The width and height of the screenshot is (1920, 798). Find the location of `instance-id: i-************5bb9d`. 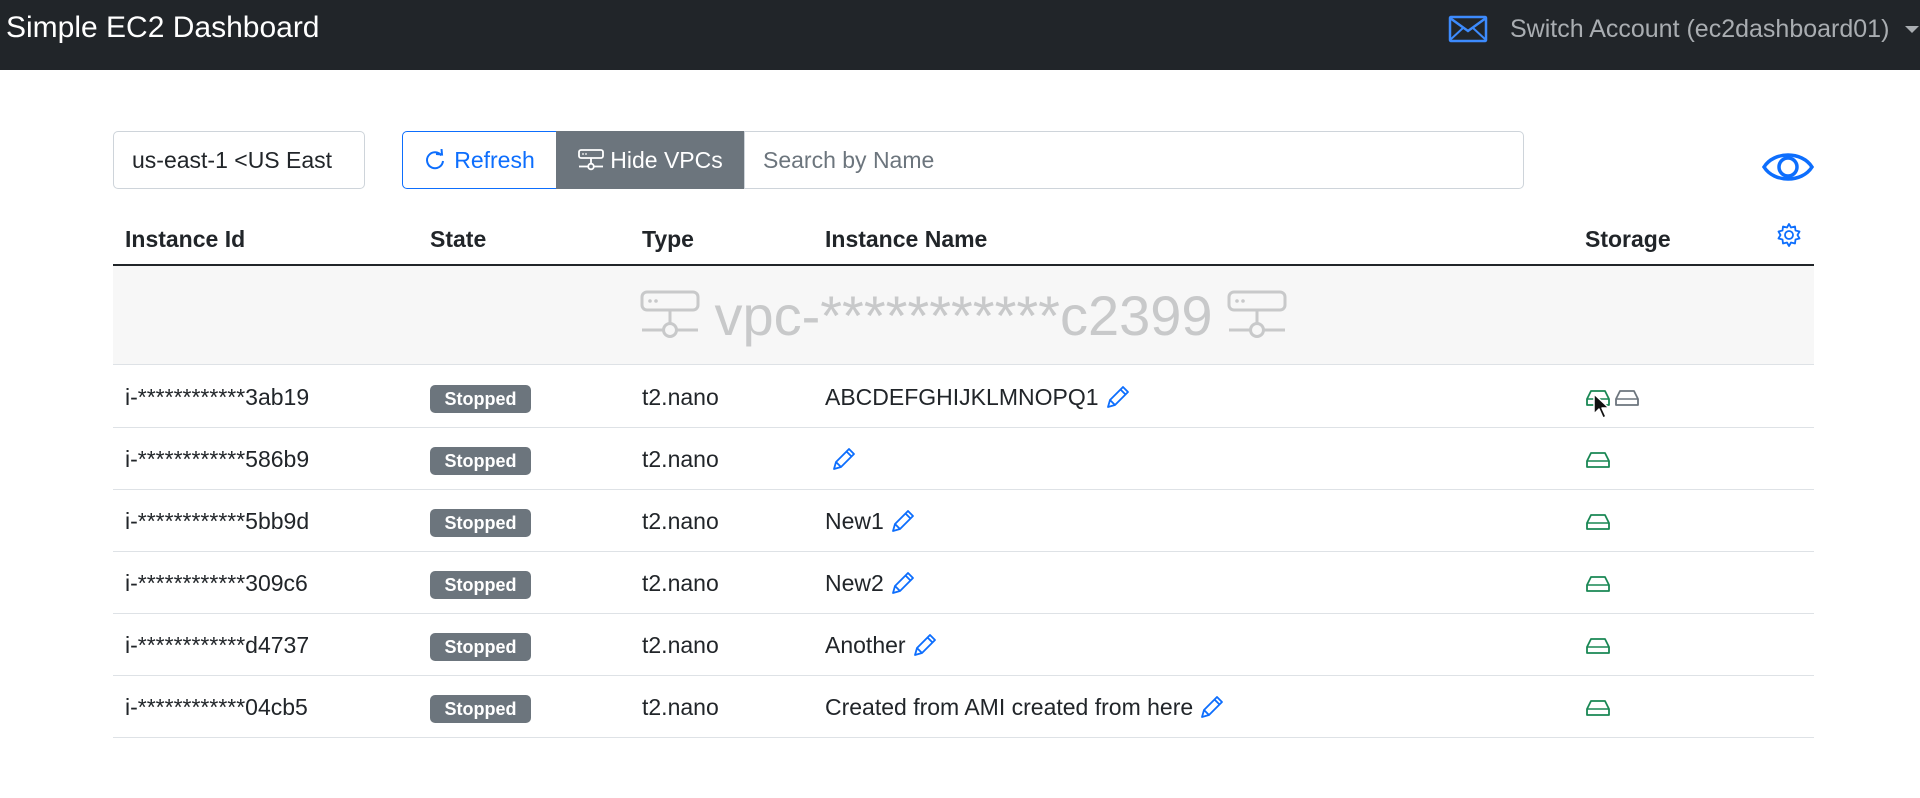

instance-id: i-************5bb9d is located at coordinates (217, 521).